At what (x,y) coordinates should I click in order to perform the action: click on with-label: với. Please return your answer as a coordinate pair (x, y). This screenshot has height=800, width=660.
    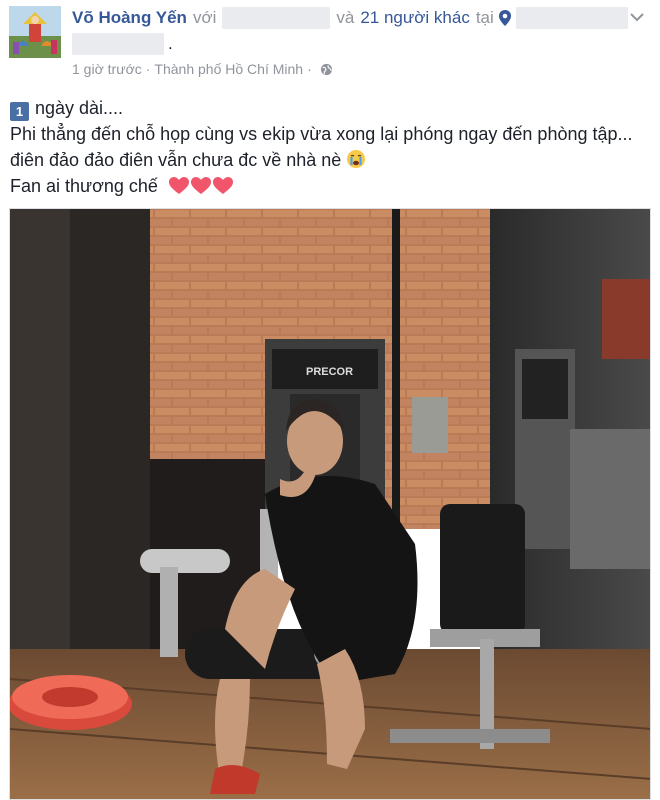
    Looking at the image, I should click on (204, 17).